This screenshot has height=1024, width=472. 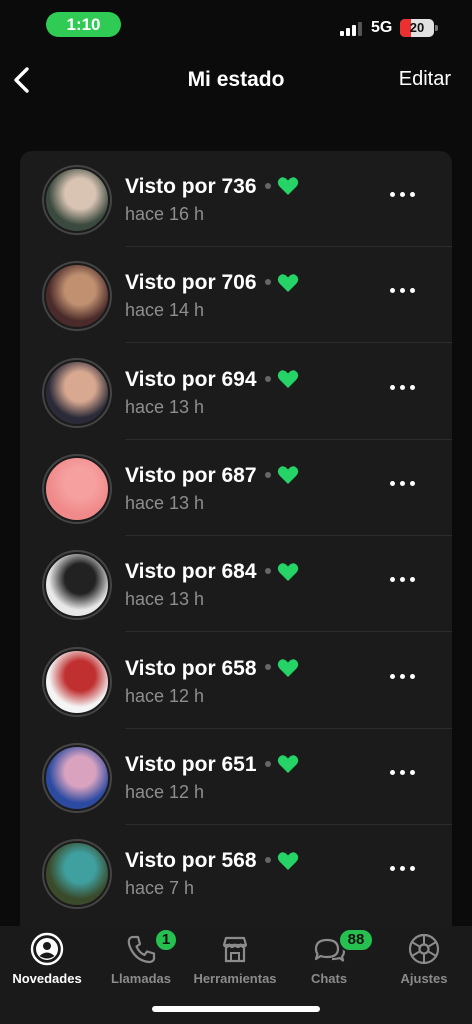 I want to click on tab-herramientas: Herramientas, so click(x=235, y=961).